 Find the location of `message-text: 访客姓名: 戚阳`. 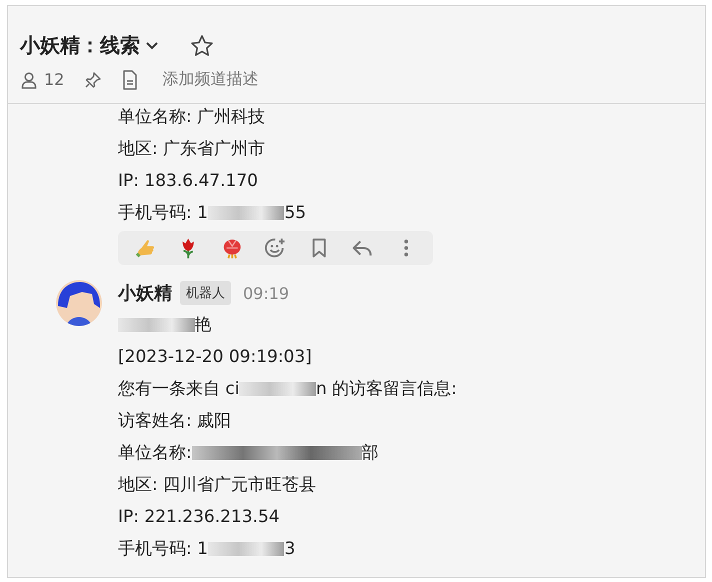

message-text: 访客姓名: 戚阳 is located at coordinates (175, 421).